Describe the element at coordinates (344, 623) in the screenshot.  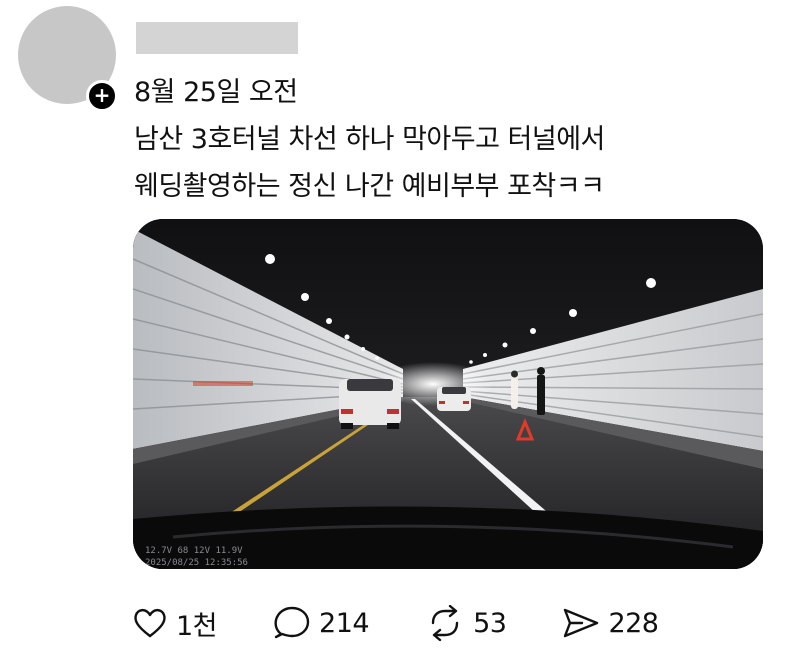
I see `reply-count: 214` at that location.